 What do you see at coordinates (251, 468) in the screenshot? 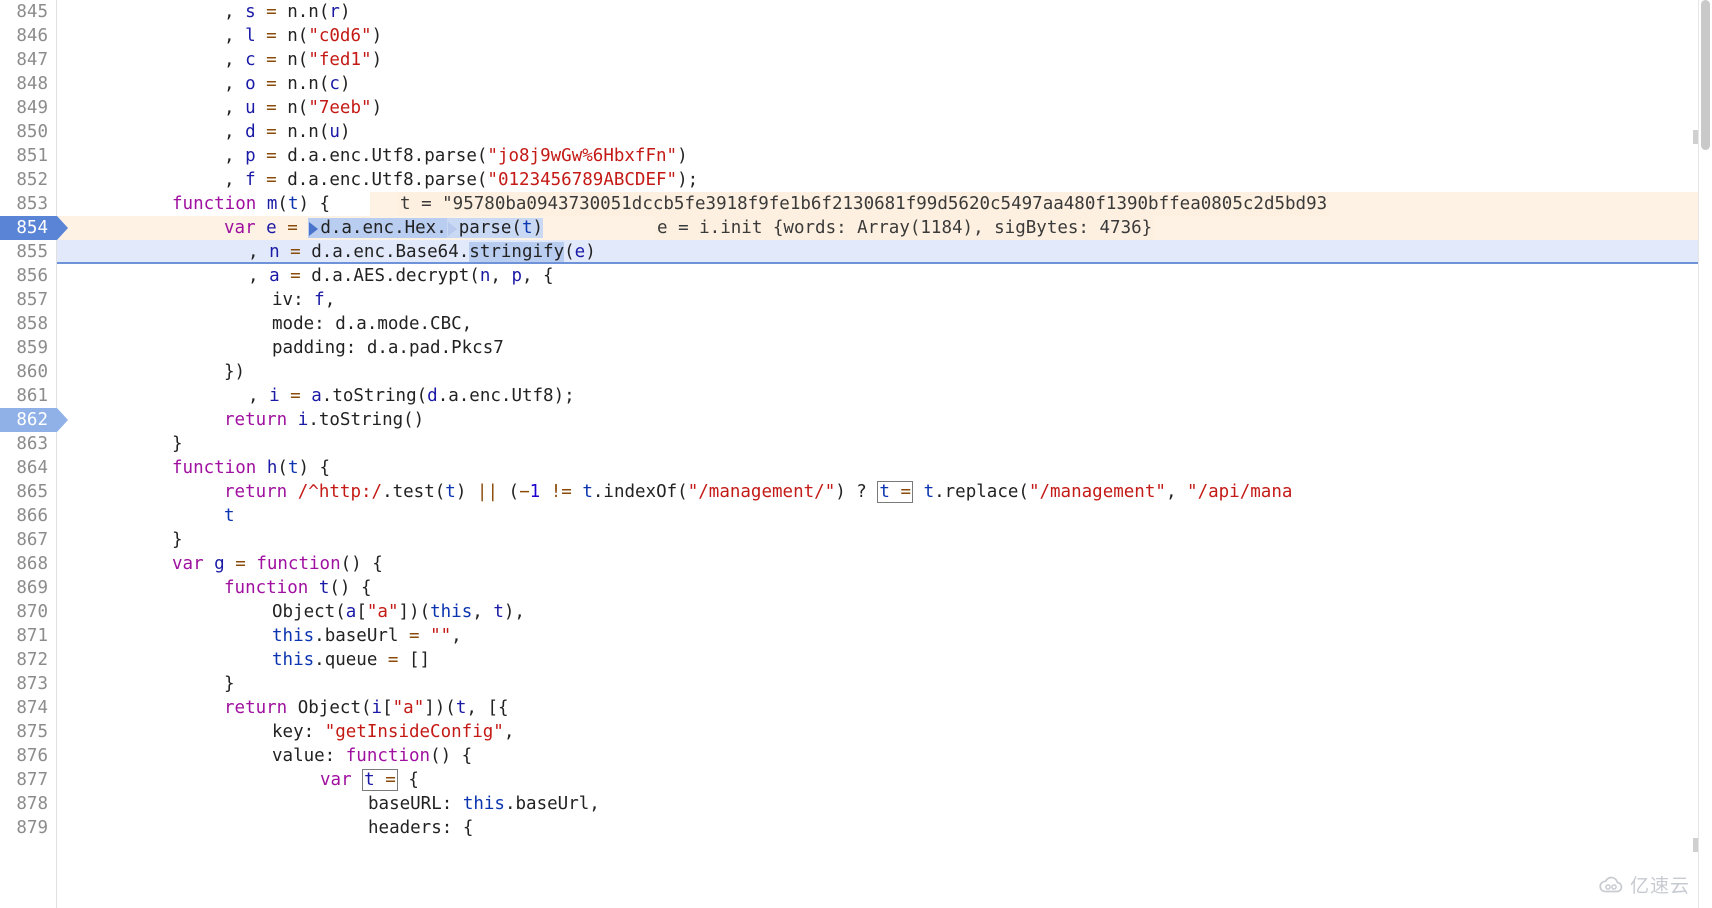
I see `line-content: function h(t) {` at bounding box center [251, 468].